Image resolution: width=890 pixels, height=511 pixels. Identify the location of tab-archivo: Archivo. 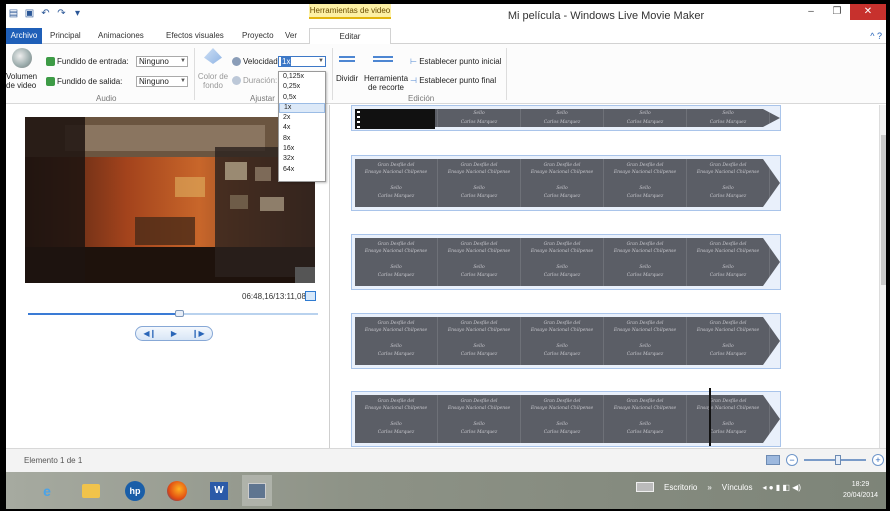
(24, 36).